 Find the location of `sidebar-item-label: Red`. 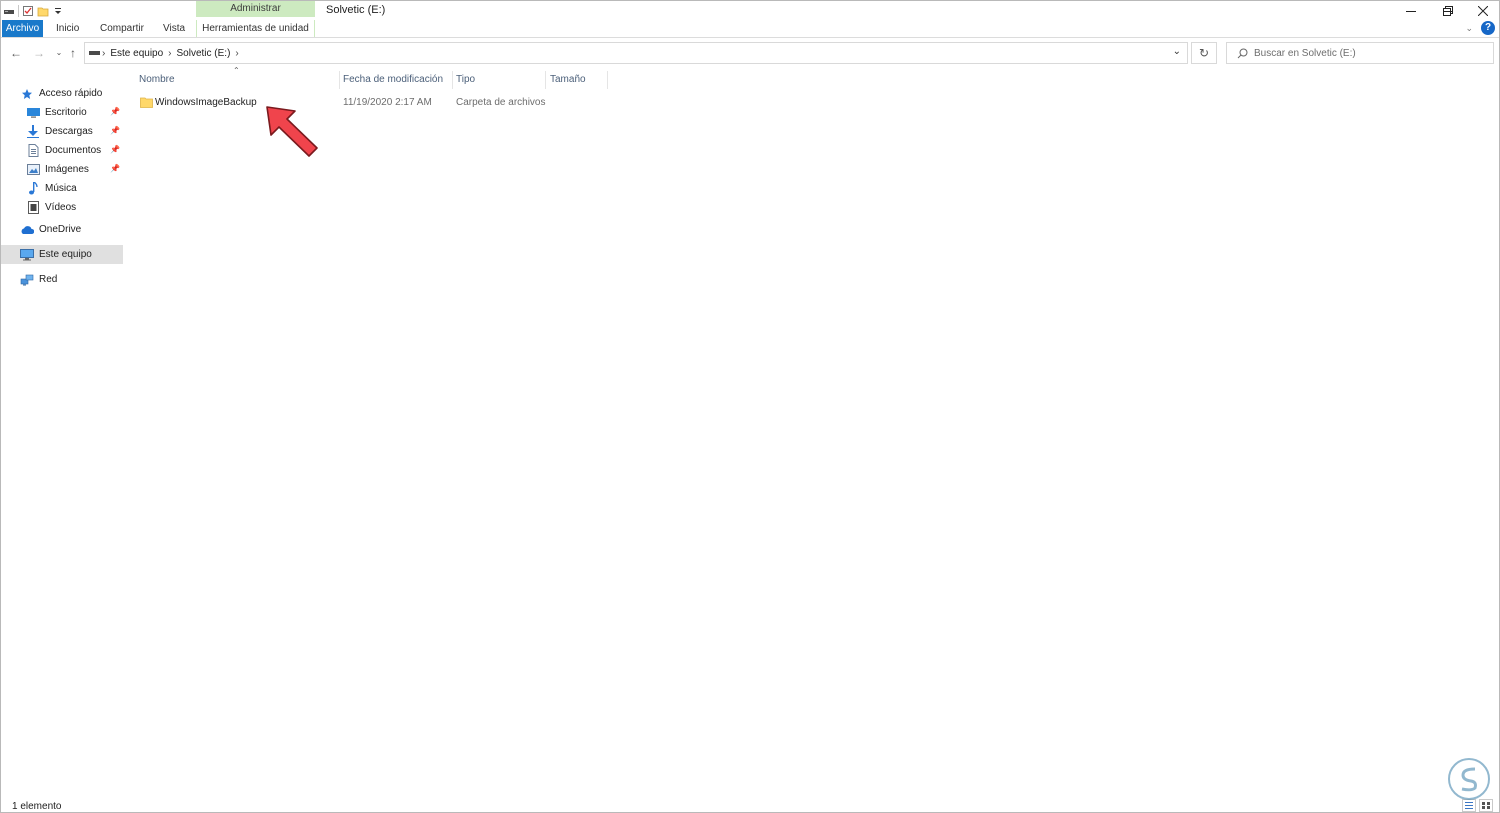

sidebar-item-label: Red is located at coordinates (48, 279).